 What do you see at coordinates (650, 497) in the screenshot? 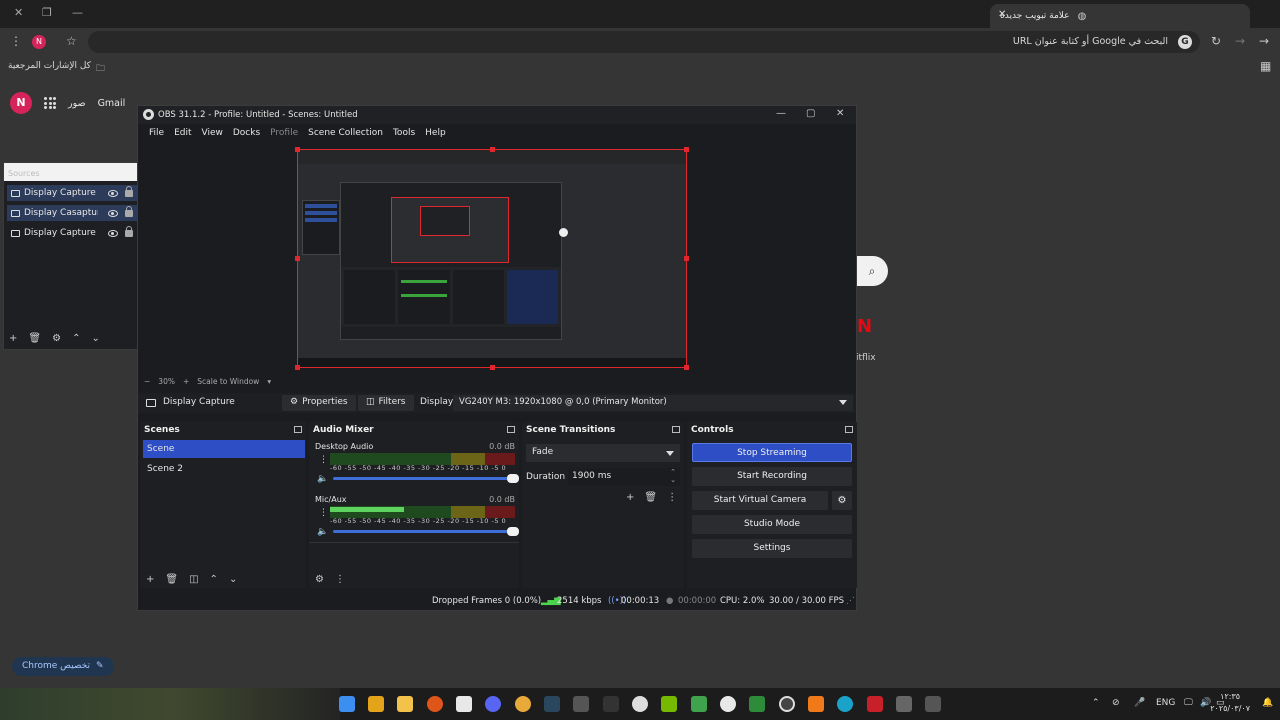
I see `remove-transition-icon: 🗑` at bounding box center [650, 497].